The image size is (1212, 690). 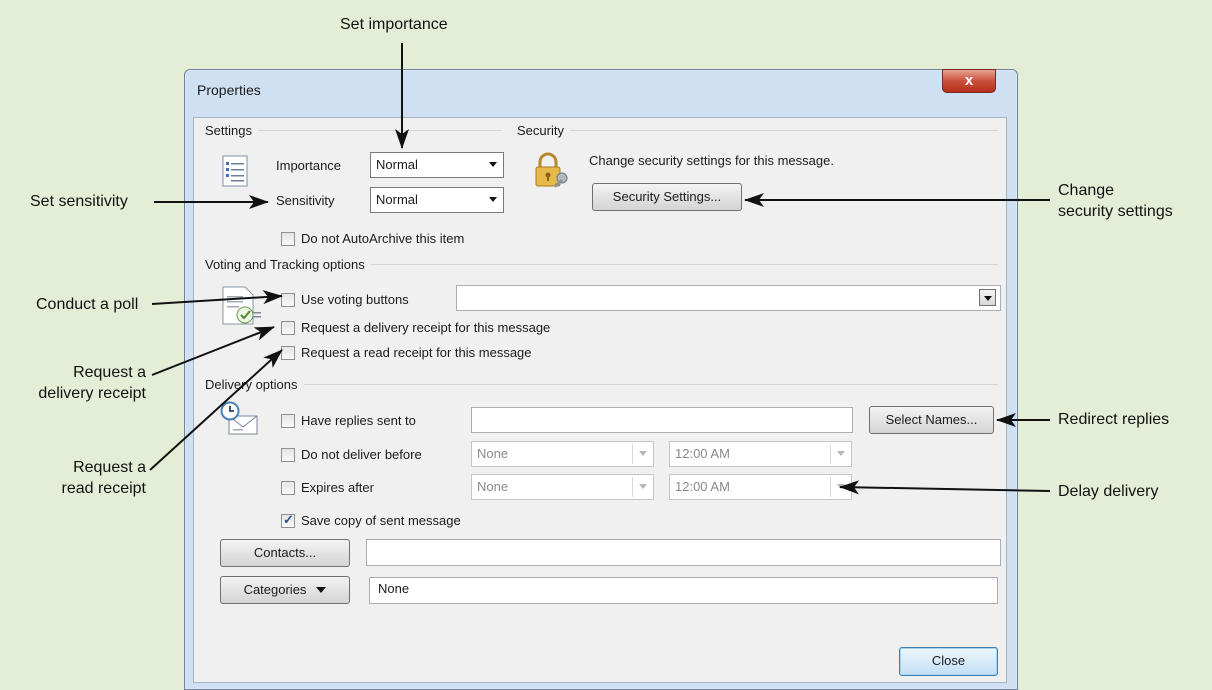 What do you see at coordinates (275, 589) in the screenshot?
I see `categories-button-label: Categories` at bounding box center [275, 589].